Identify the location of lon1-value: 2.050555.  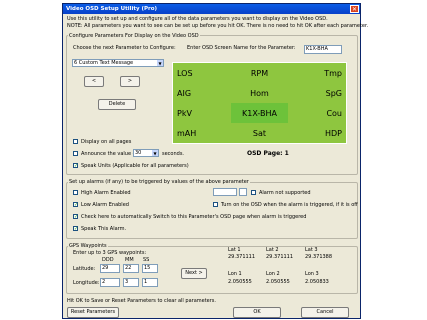
(240, 282).